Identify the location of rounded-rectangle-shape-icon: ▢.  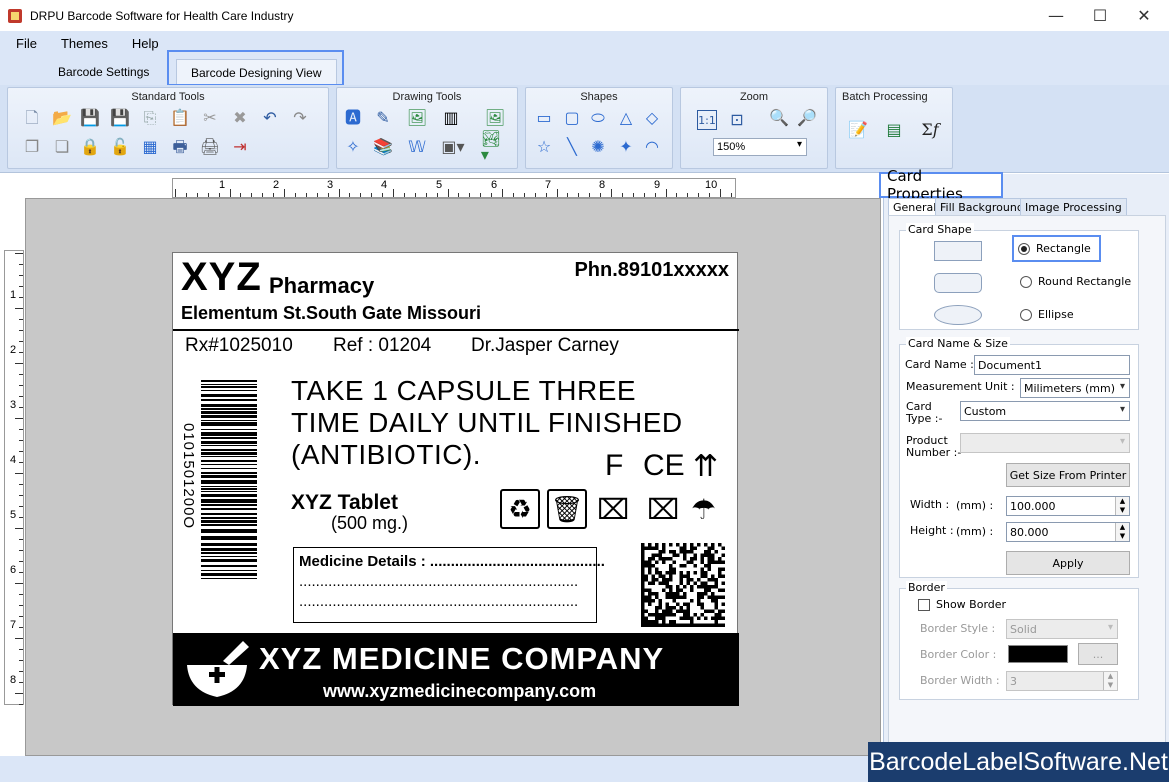
(572, 118).